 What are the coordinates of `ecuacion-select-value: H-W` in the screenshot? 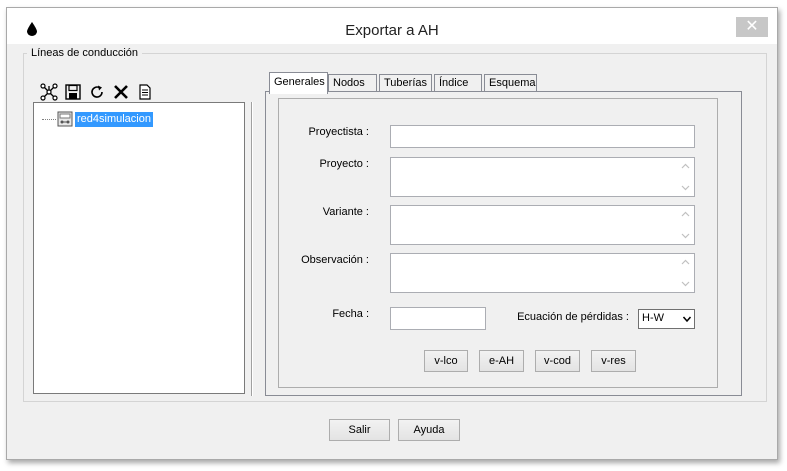 It's located at (653, 318).